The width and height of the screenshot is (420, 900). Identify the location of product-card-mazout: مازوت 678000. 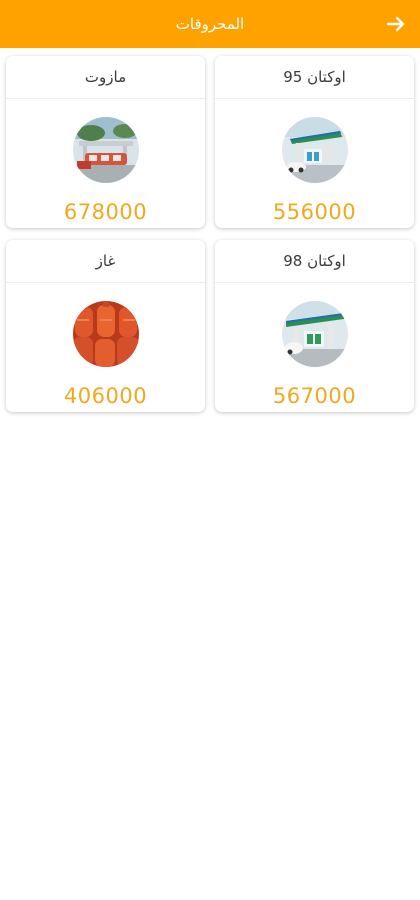
(105, 142).